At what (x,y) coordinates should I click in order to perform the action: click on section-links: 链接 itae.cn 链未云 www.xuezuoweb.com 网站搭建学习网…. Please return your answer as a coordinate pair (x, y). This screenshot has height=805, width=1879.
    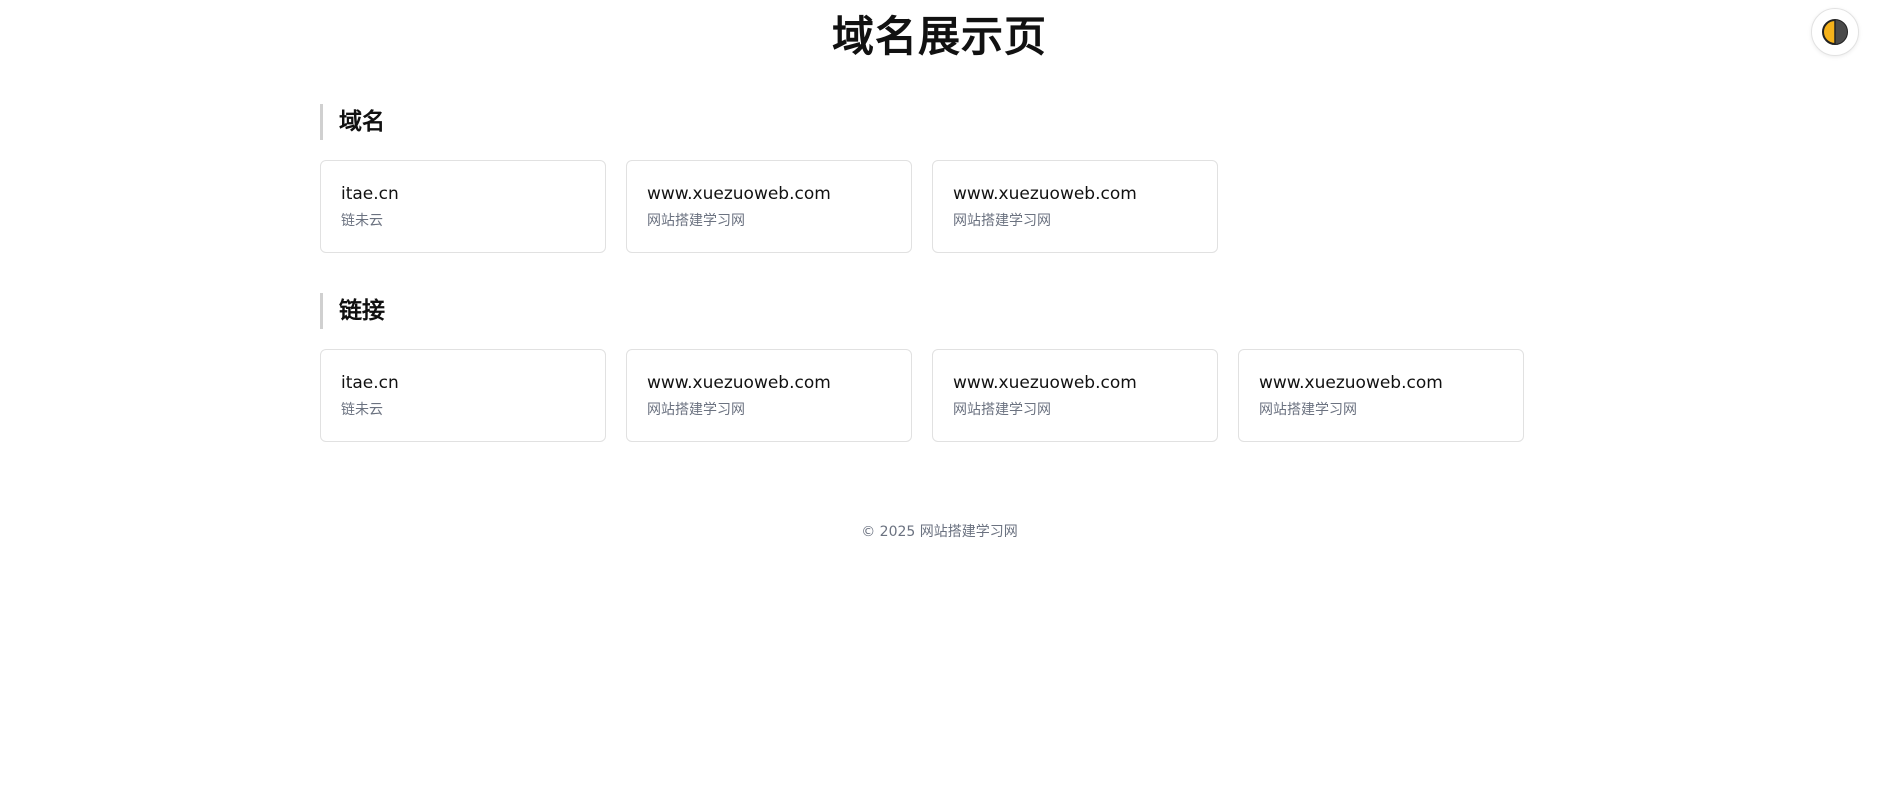
    Looking at the image, I should click on (940, 367).